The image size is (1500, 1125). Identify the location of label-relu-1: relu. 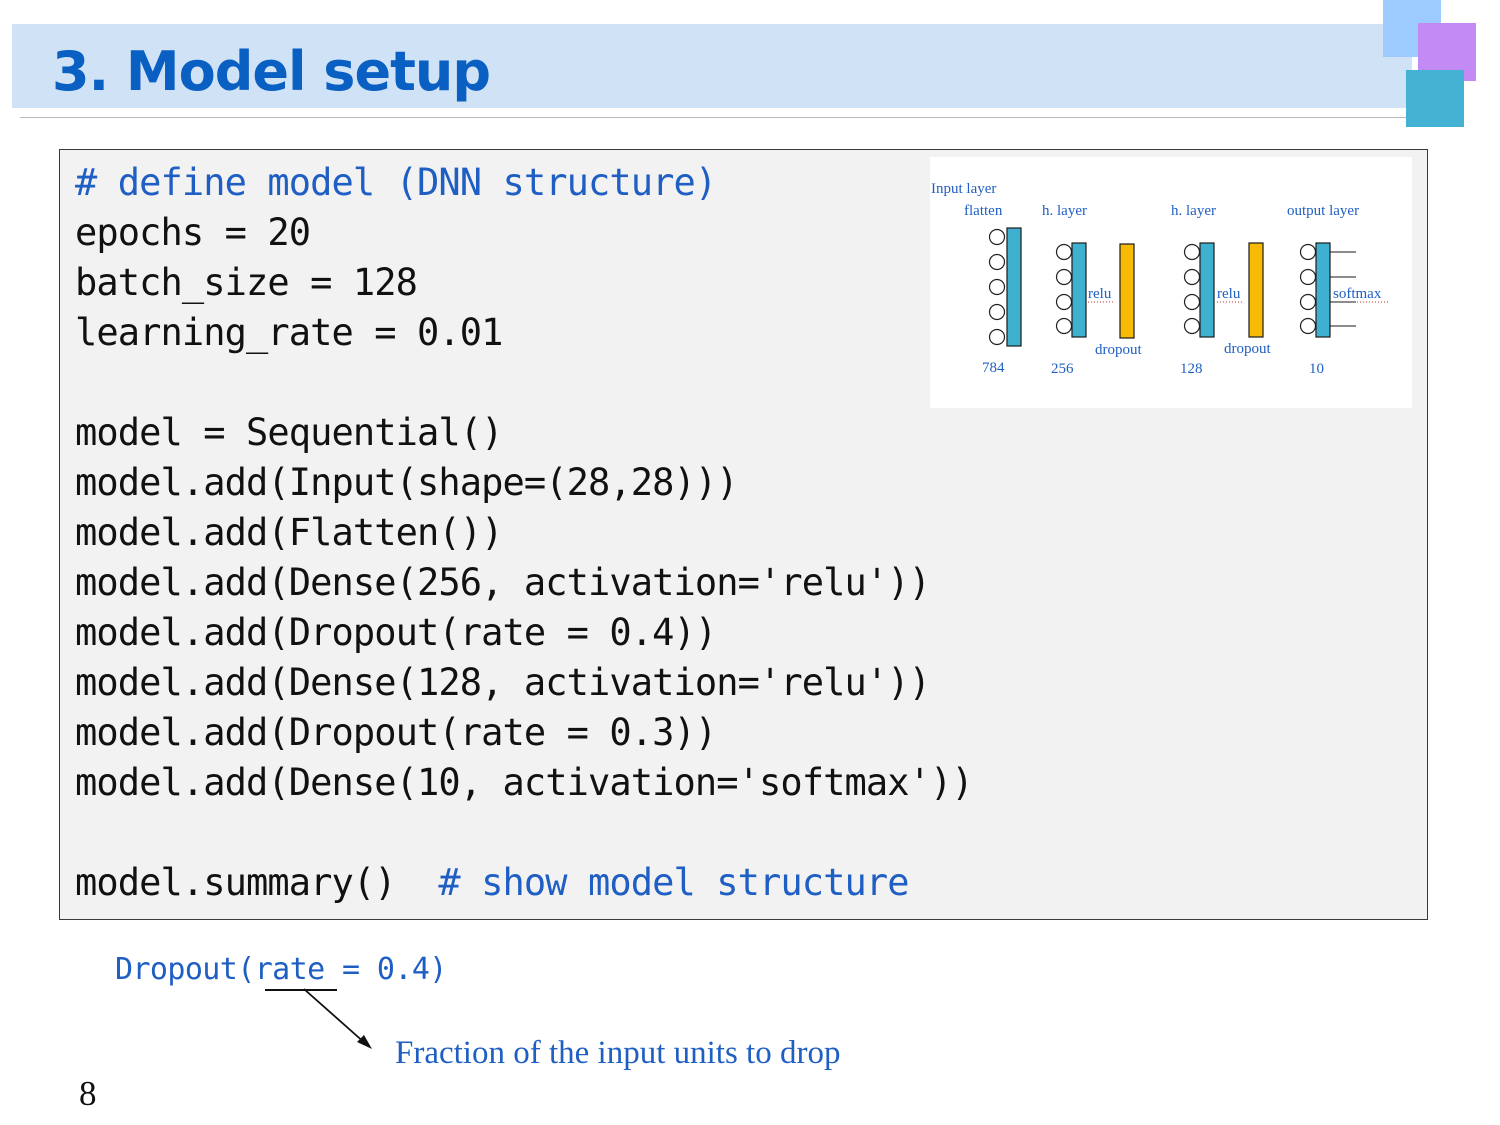
(1100, 294).